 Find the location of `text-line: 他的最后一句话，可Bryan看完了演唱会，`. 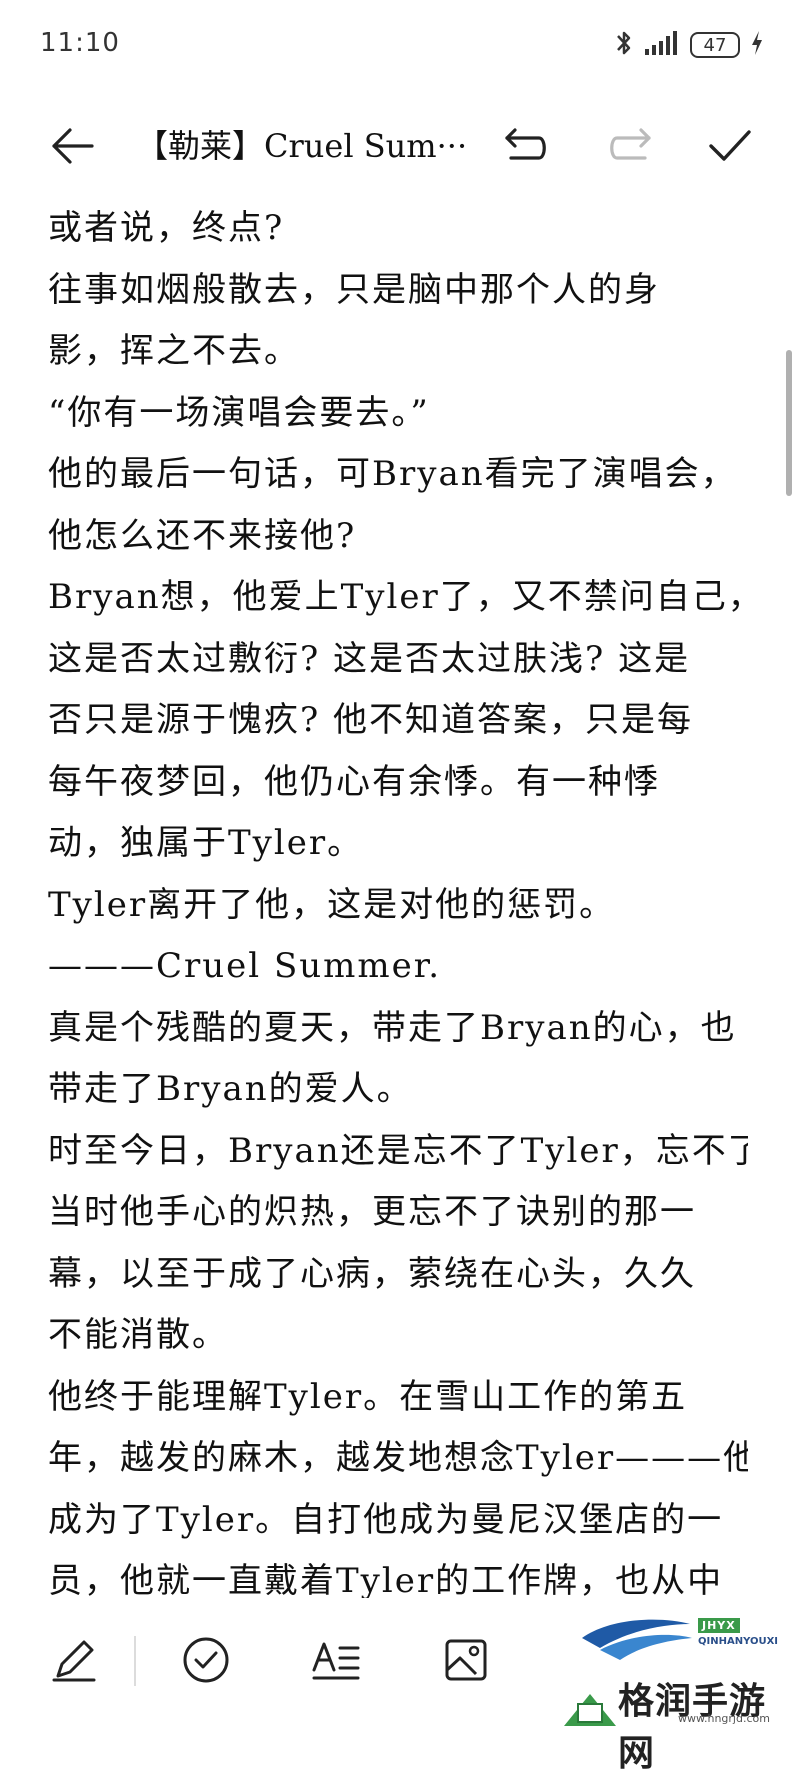

text-line: 他的最后一句话，可Bryan看完了演唱会， is located at coordinates (392, 474).